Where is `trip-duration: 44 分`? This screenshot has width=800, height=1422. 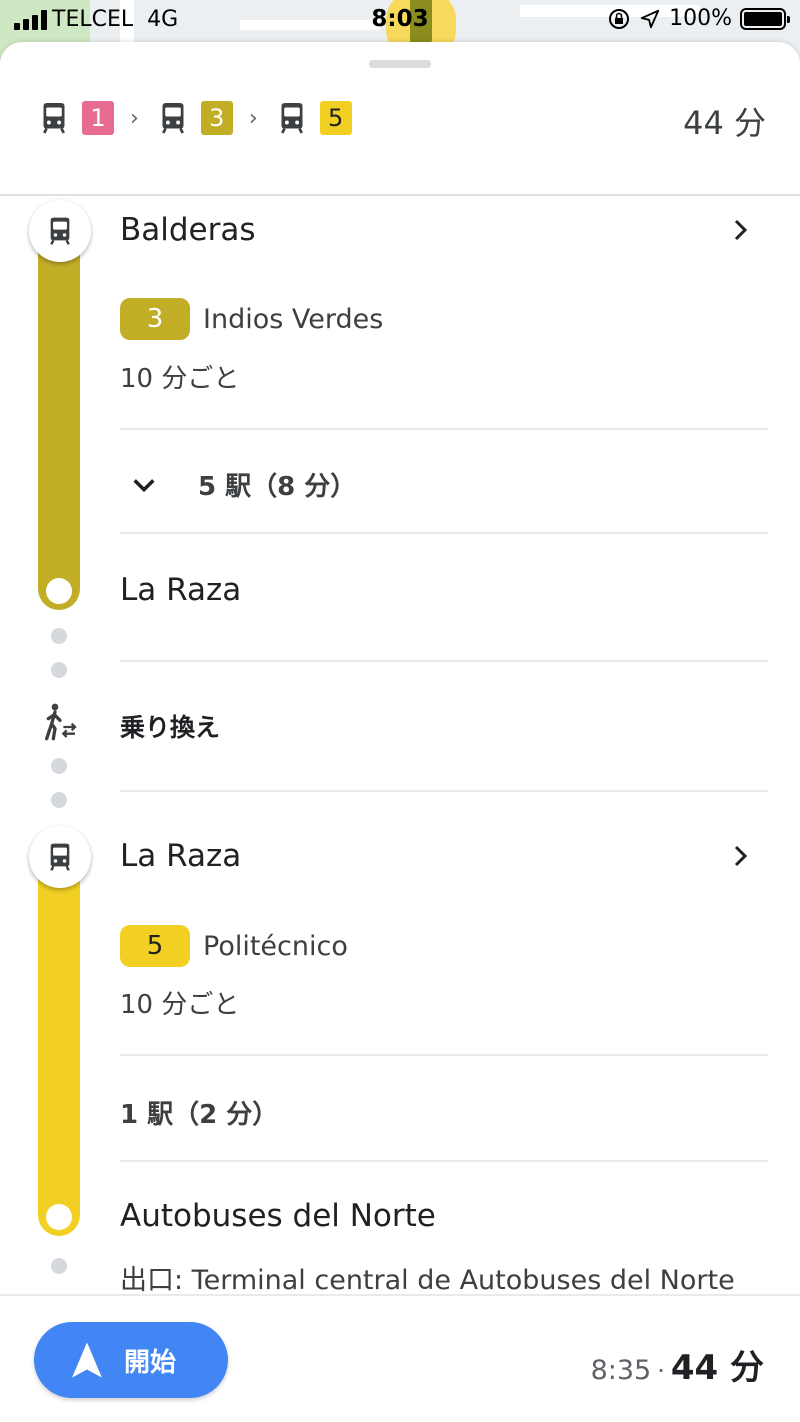 trip-duration: 44 分 is located at coordinates (717, 1368).